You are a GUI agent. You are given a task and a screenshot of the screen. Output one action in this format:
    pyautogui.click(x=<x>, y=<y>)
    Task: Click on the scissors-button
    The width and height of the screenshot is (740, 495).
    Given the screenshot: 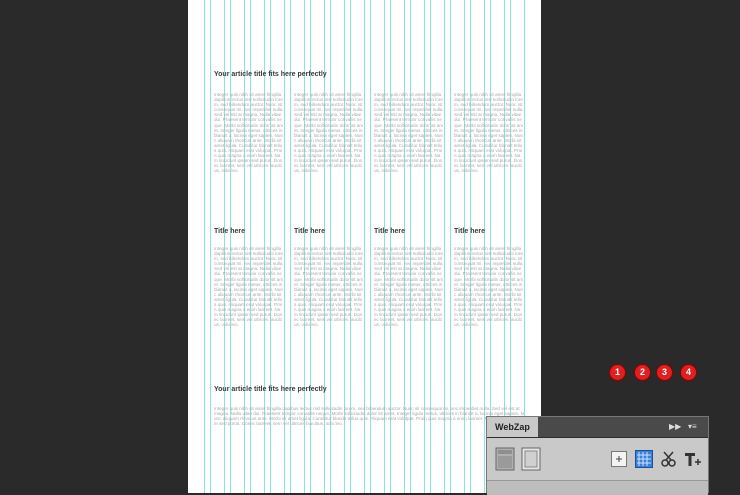 What is the action you would take?
    pyautogui.click(x=669, y=459)
    